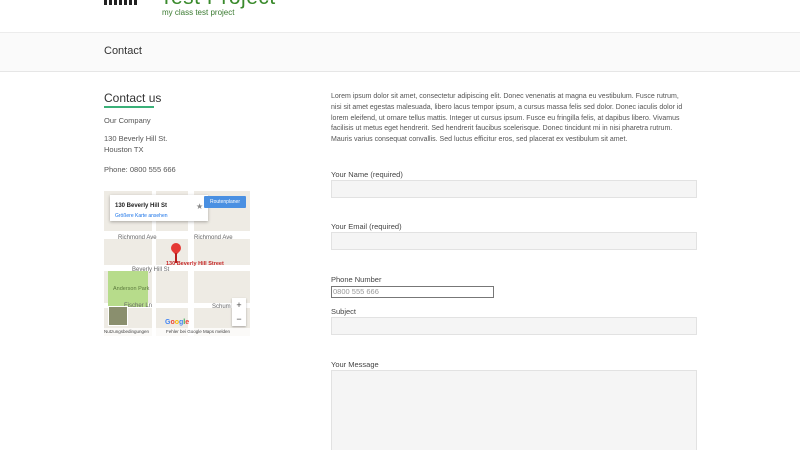 Image resolution: width=800 pixels, height=450 pixels. I want to click on star-icon: ★, so click(199, 206).